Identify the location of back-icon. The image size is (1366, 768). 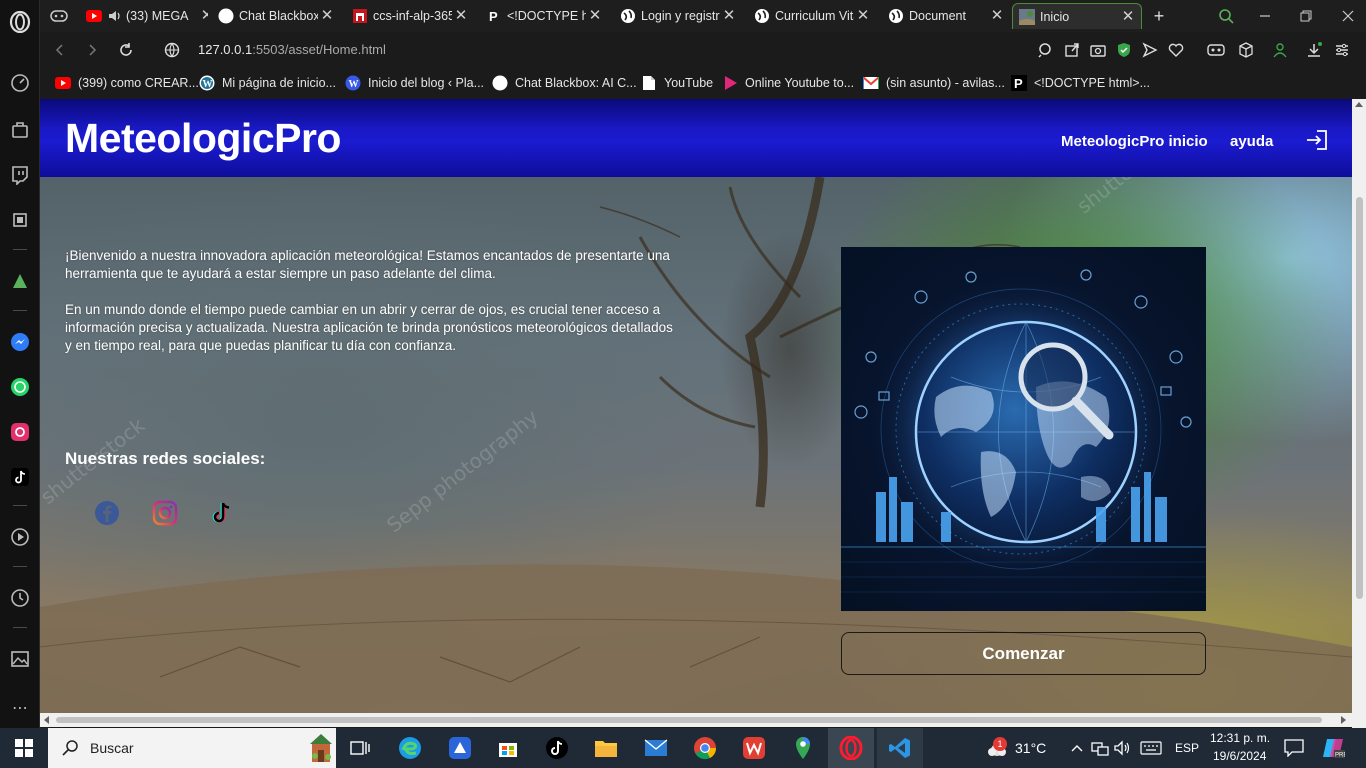
(60, 50).